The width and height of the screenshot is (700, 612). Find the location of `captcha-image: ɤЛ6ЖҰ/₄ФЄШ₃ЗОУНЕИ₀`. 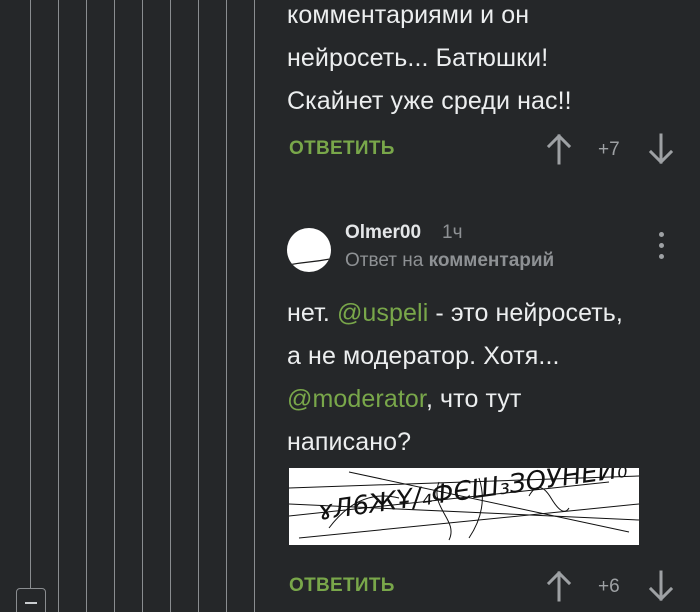

captcha-image: ɤЛ6ЖҰ/₄ФЄШ₃ЗОУНЕИ₀ is located at coordinates (464, 499).